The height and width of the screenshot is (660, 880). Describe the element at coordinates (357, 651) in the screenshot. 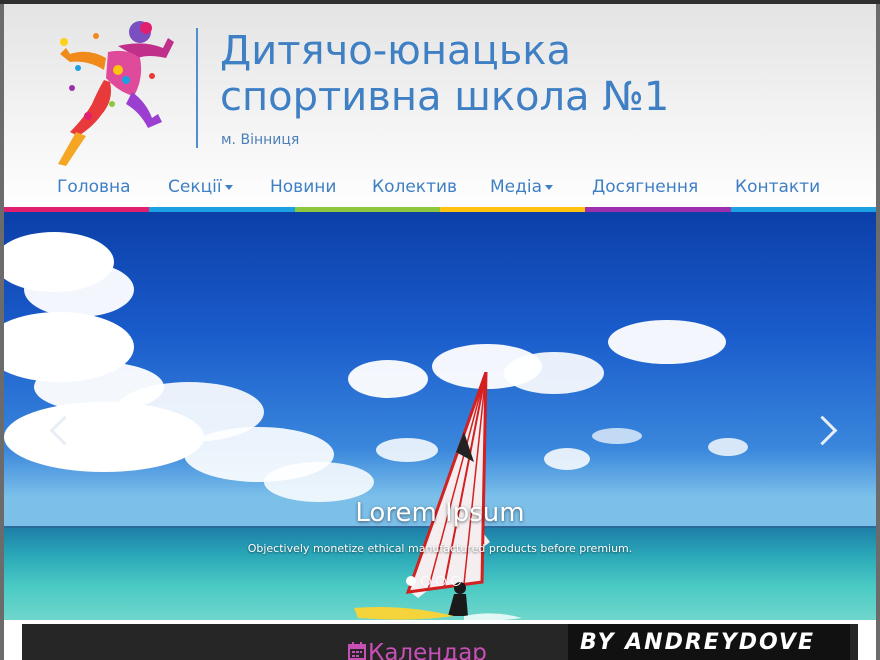

I see `calendar-icon` at that location.